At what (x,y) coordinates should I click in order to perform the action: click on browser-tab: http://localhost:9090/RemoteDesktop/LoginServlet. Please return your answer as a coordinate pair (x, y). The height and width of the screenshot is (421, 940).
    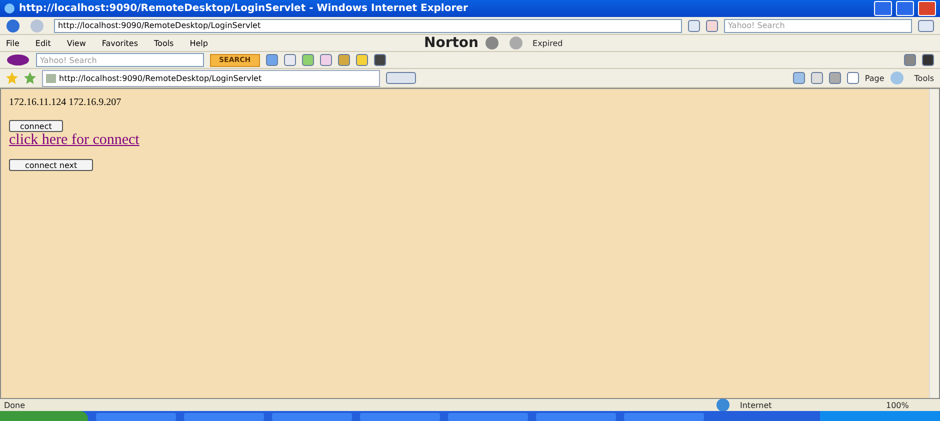
    Looking at the image, I should click on (211, 78).